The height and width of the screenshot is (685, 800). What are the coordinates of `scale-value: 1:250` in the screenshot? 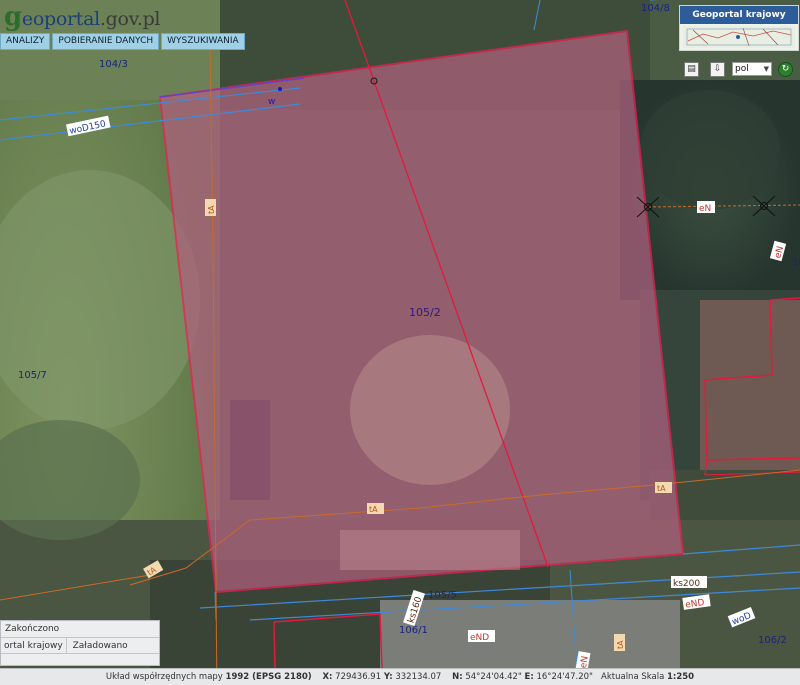 It's located at (681, 677).